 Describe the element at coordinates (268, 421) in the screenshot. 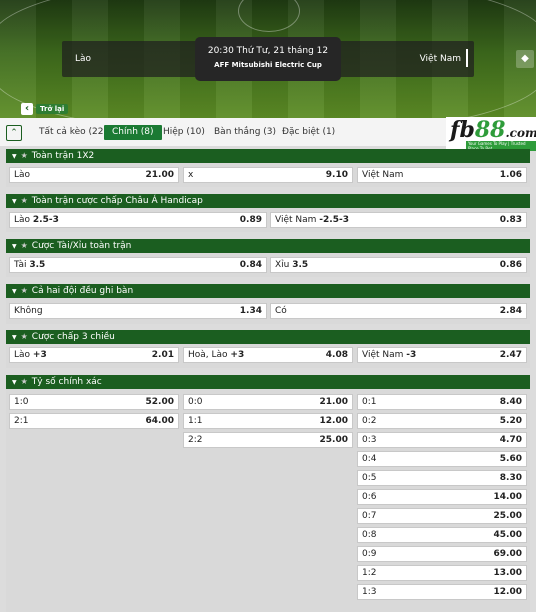

I see `odds-cell: 1:1 12.00` at that location.